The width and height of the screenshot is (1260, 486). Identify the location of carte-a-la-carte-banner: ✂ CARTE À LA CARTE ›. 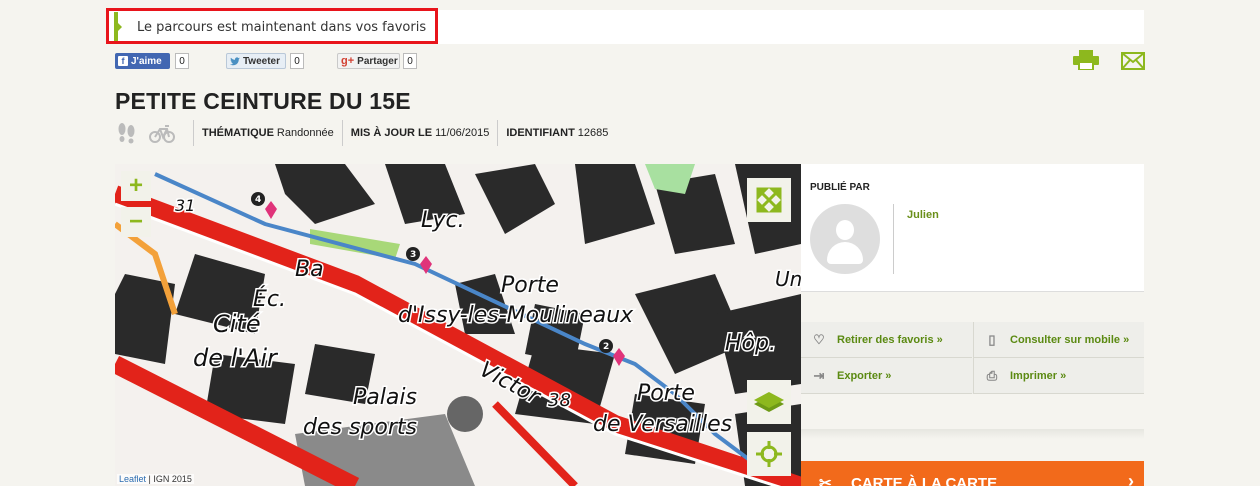
(972, 473).